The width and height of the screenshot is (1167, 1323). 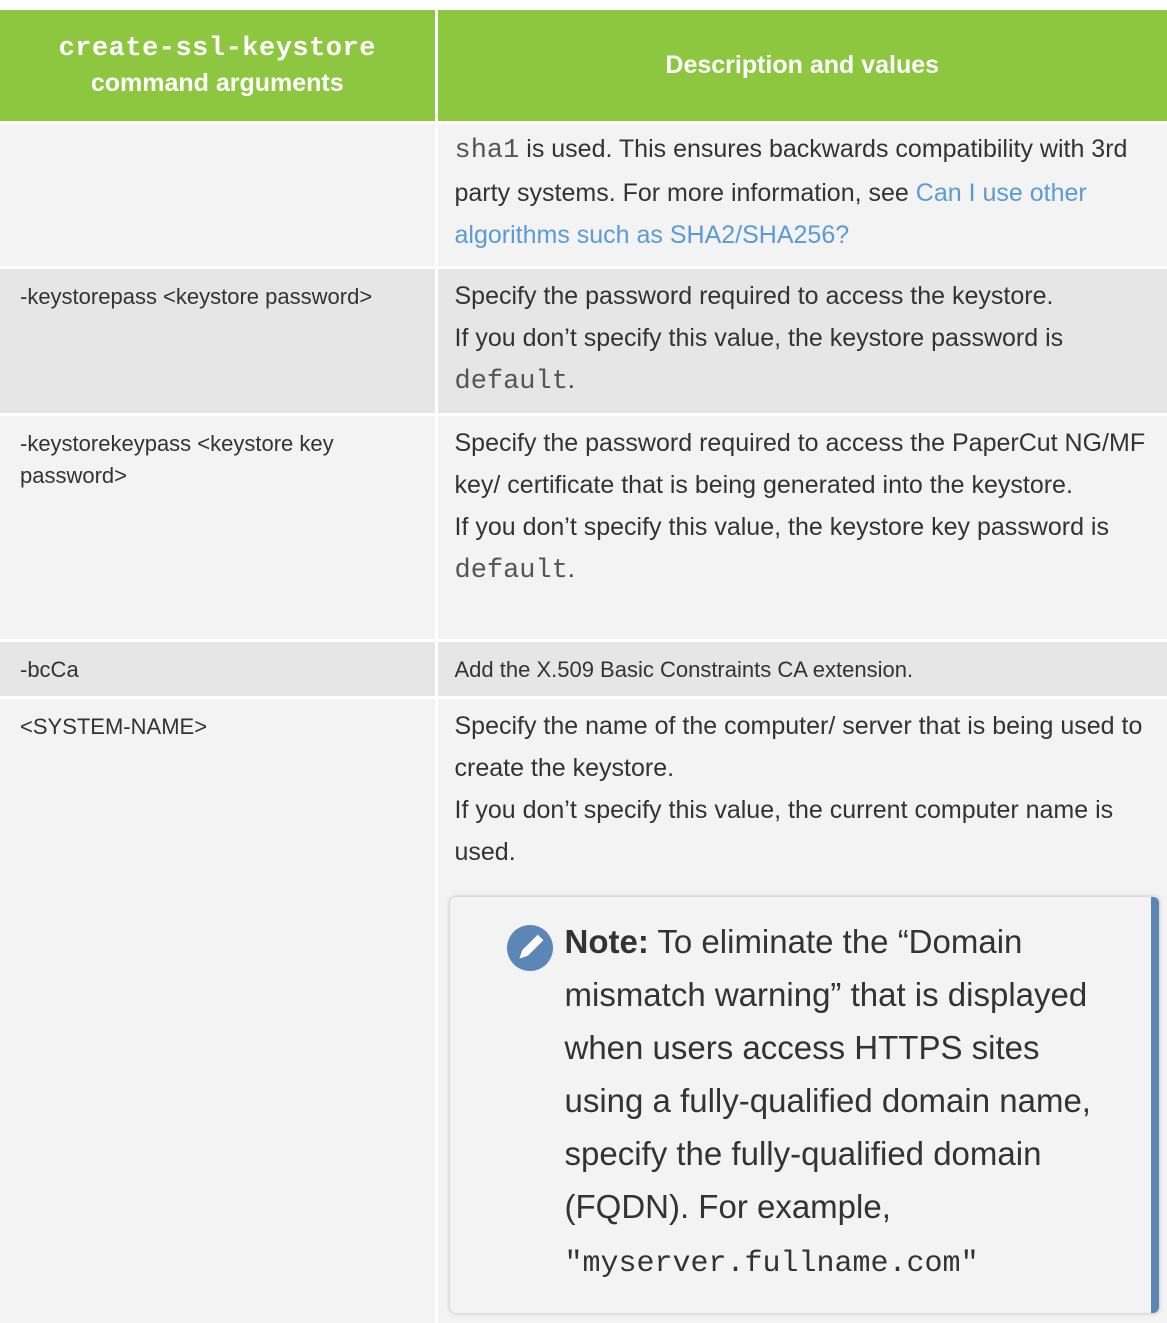 I want to click on note-label: Note:, so click(x=606, y=941).